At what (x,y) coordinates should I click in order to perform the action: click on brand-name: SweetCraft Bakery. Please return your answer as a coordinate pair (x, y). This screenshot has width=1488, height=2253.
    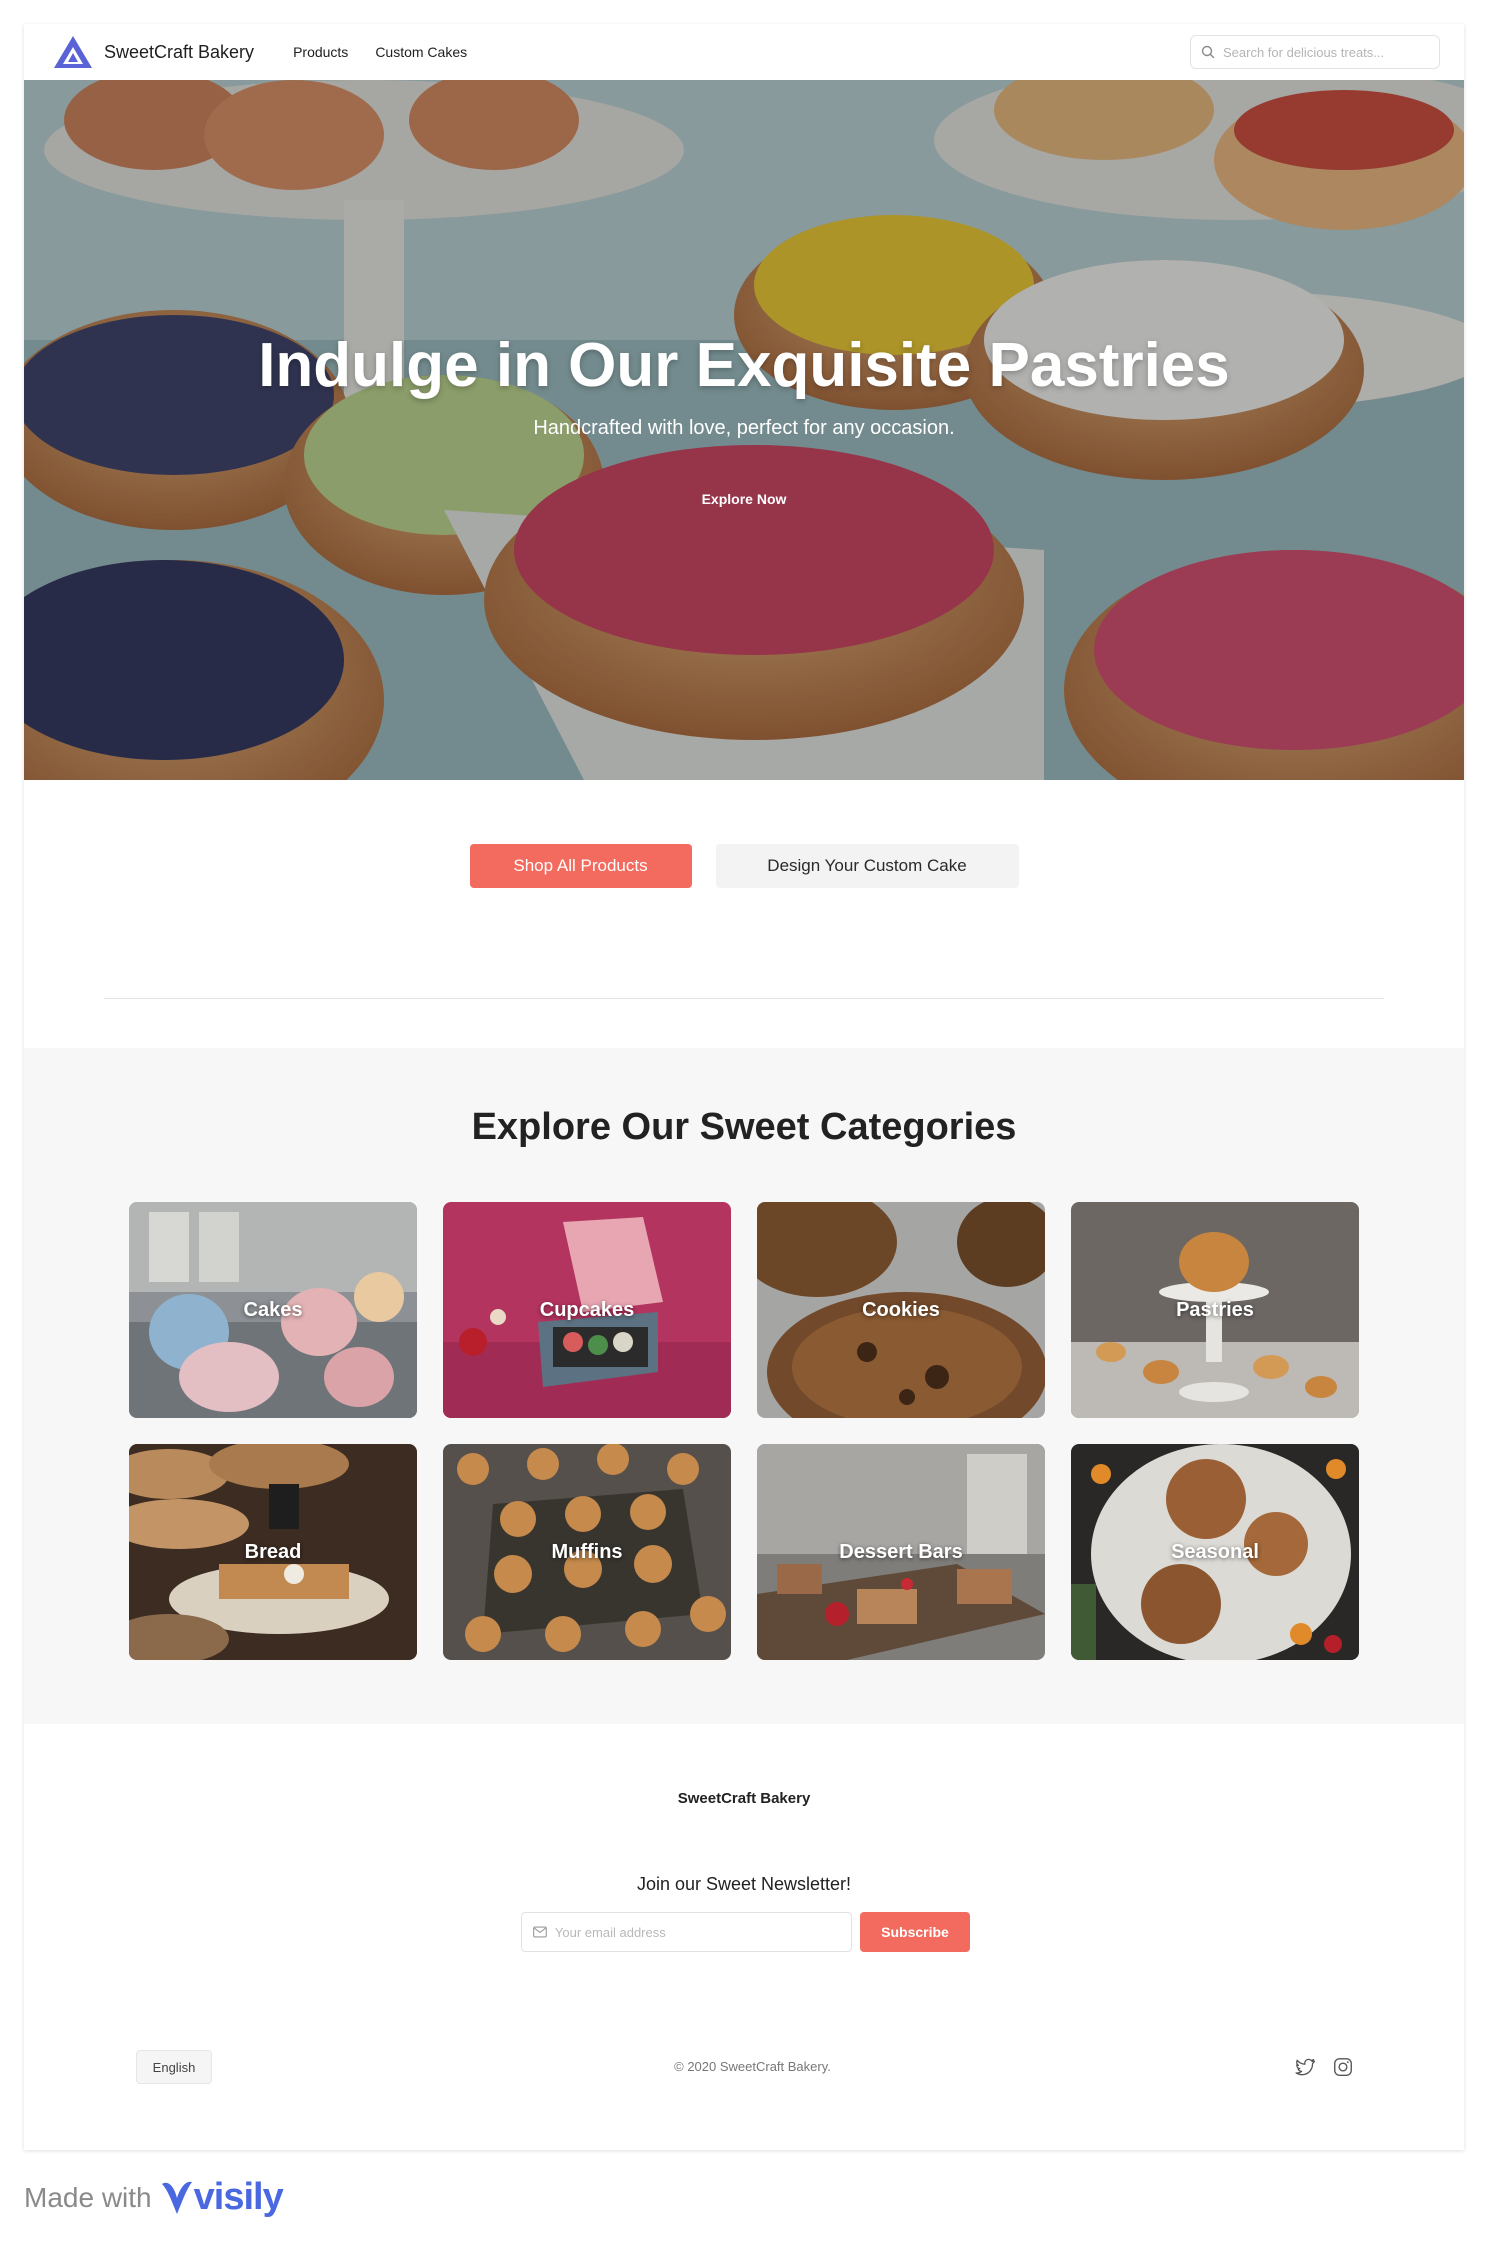
    Looking at the image, I should click on (179, 51).